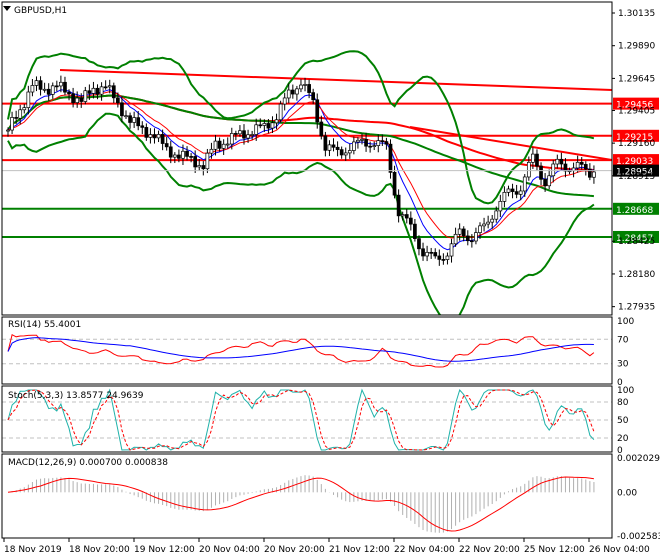  Describe the element at coordinates (636, 47) in the screenshot. I see `price-tick-label: 1.29890` at that location.